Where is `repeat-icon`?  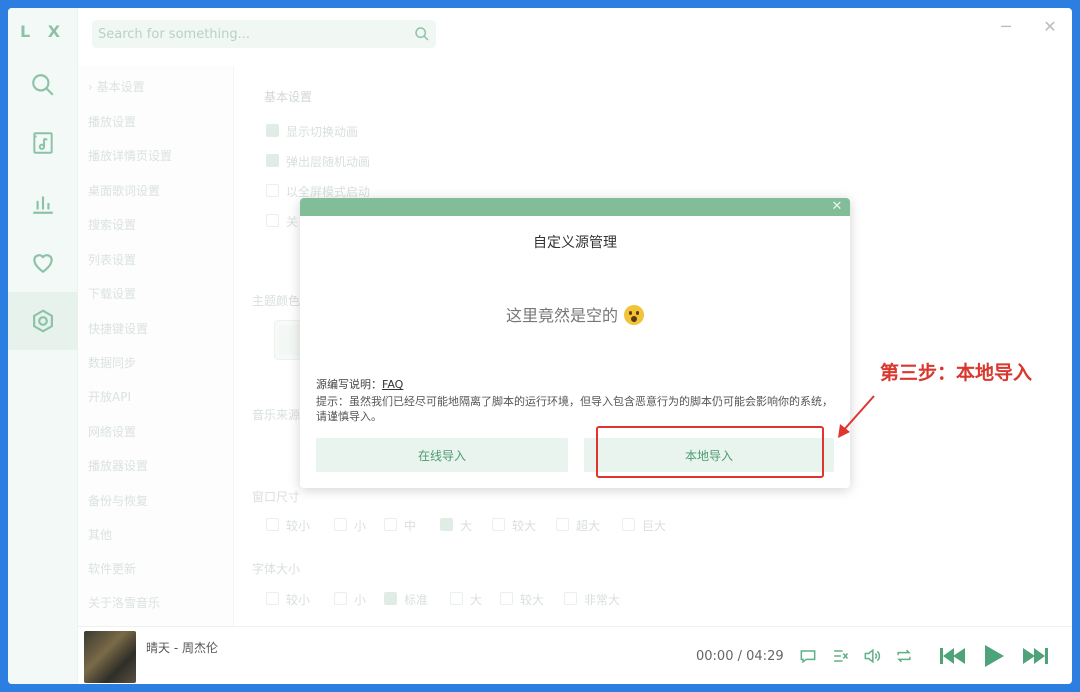
repeat-icon is located at coordinates (904, 656).